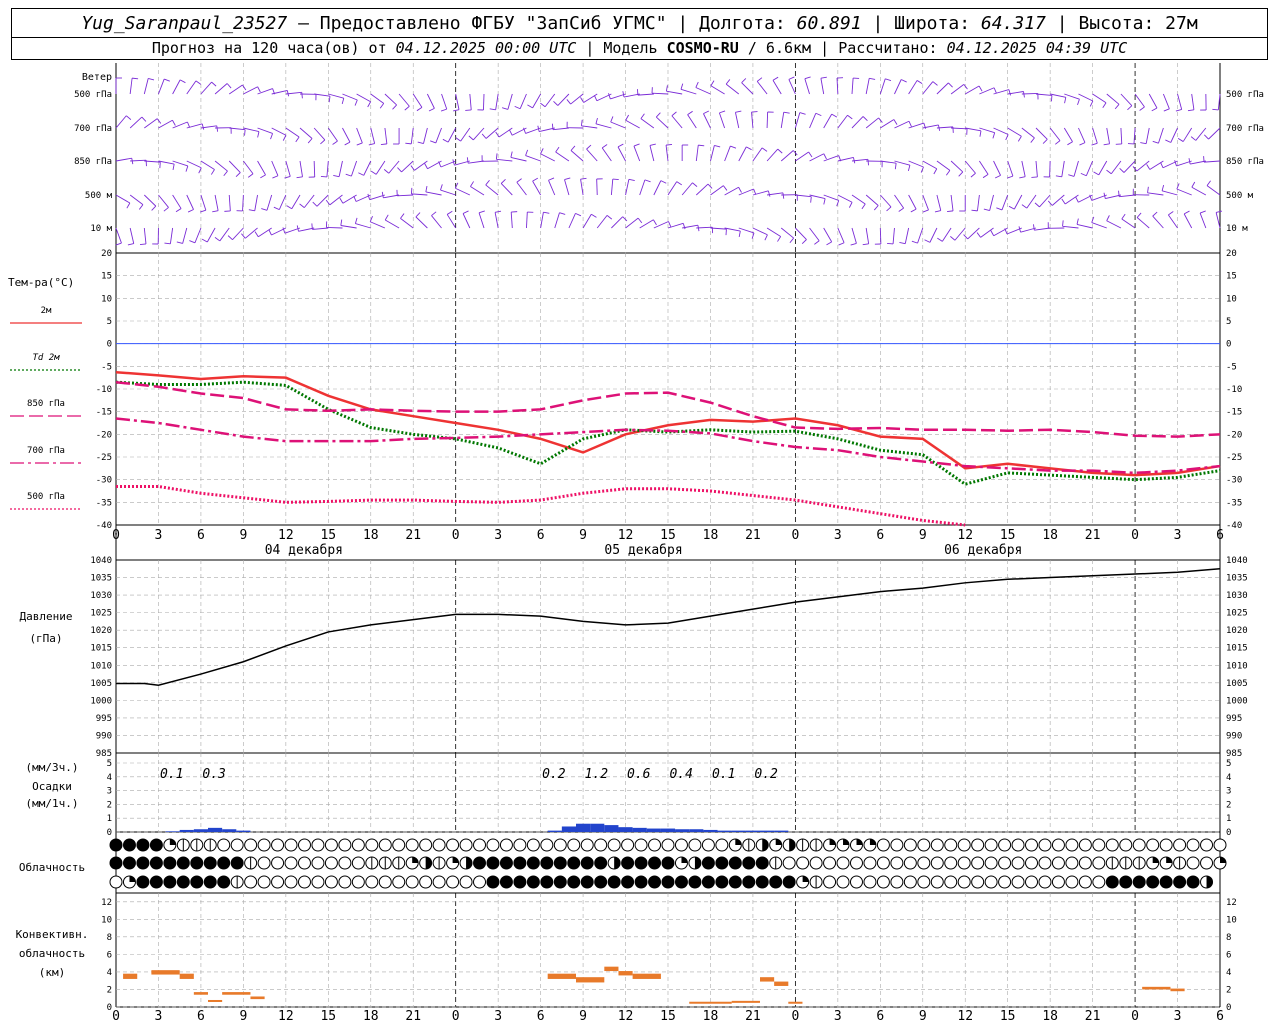  Describe the element at coordinates (101, 579) in the screenshot. I see `pres-tick-label: 1035` at that location.